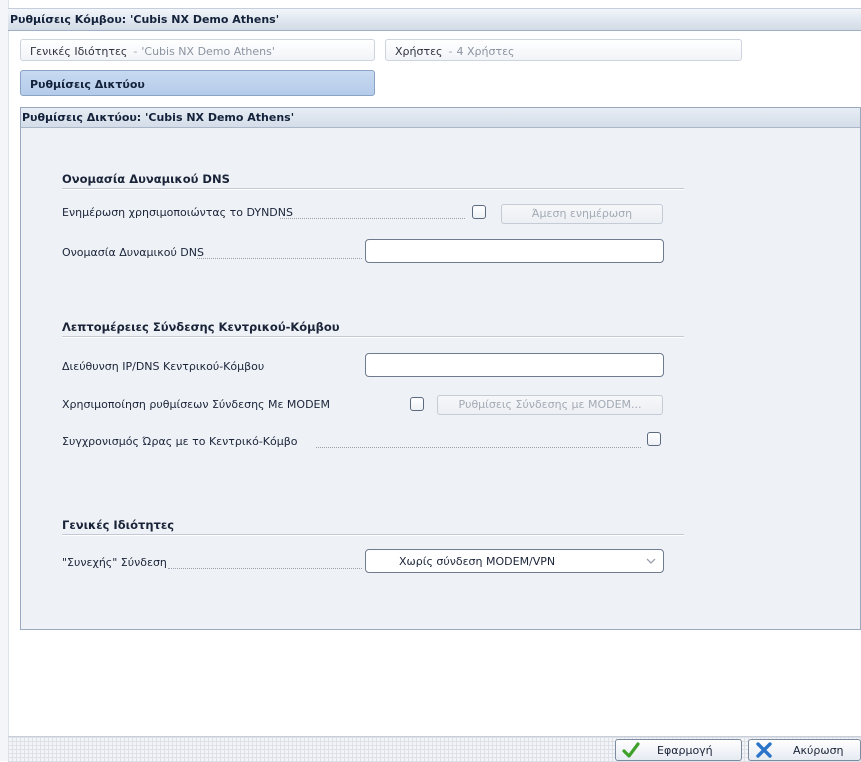 The height and width of the screenshot is (762, 861). What do you see at coordinates (208, 51) in the screenshot?
I see `tab-general-detail: 'Cubis NX Demo Athens'` at bounding box center [208, 51].